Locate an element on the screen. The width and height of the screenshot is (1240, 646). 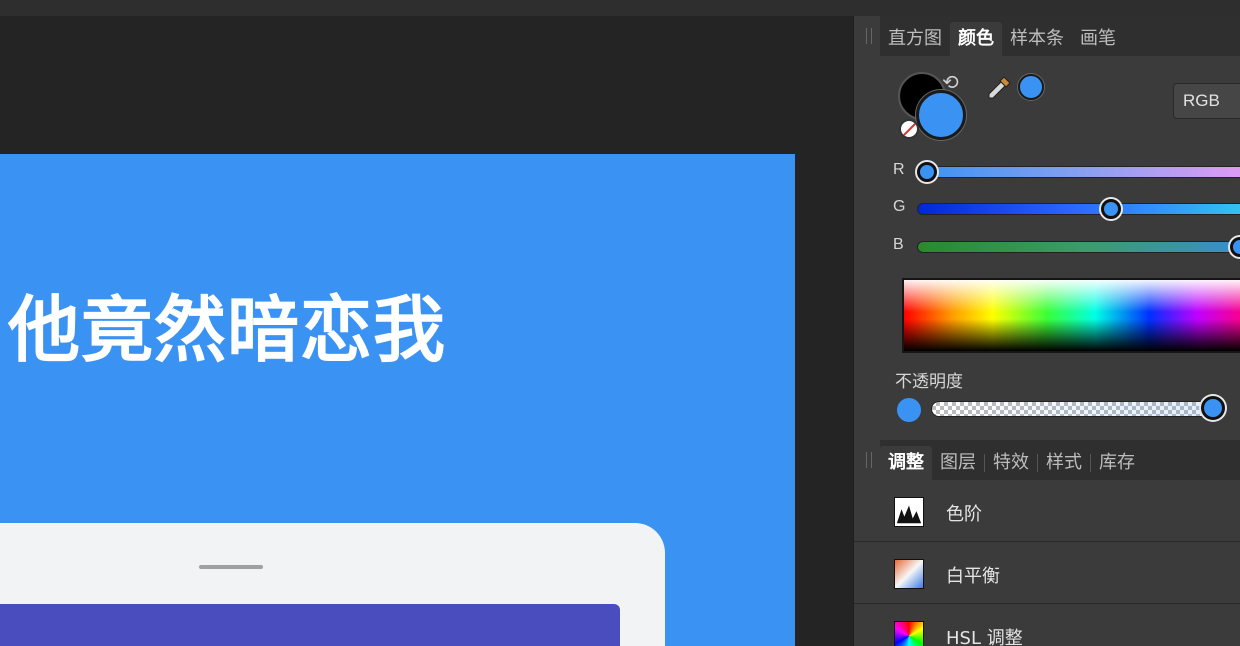
green-slider-thumb is located at coordinates (1110, 209).